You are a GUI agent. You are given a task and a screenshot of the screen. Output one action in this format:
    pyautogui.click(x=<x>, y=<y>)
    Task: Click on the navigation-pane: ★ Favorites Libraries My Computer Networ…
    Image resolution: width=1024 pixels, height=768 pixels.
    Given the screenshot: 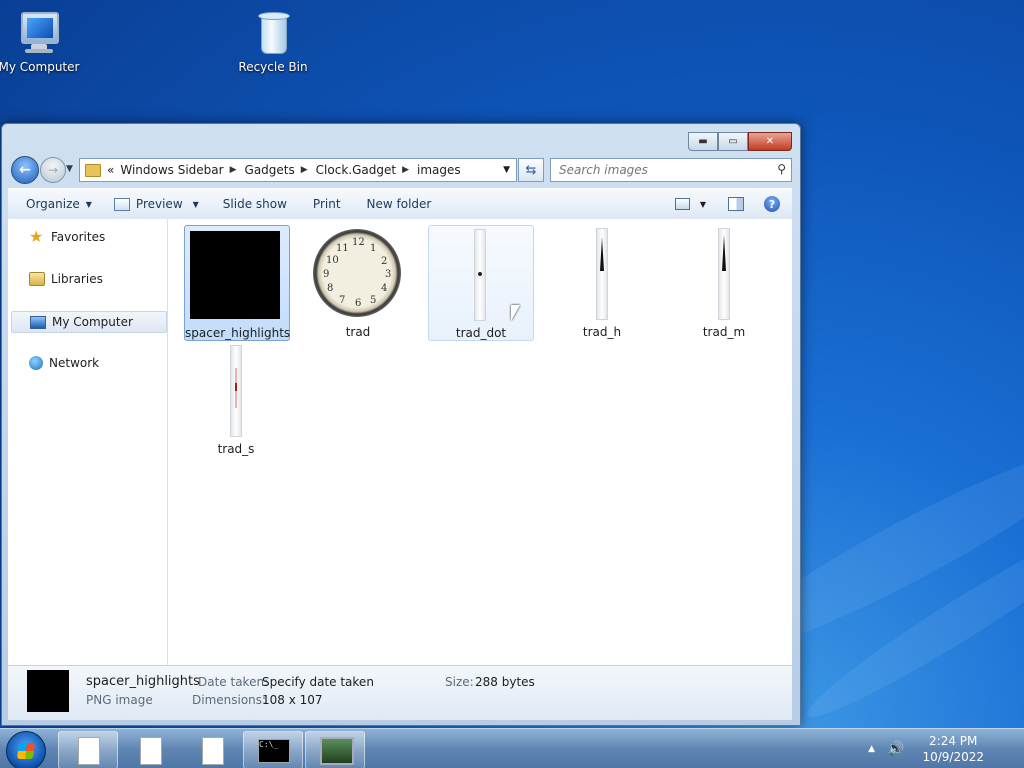 What is the action you would take?
    pyautogui.click(x=88, y=442)
    